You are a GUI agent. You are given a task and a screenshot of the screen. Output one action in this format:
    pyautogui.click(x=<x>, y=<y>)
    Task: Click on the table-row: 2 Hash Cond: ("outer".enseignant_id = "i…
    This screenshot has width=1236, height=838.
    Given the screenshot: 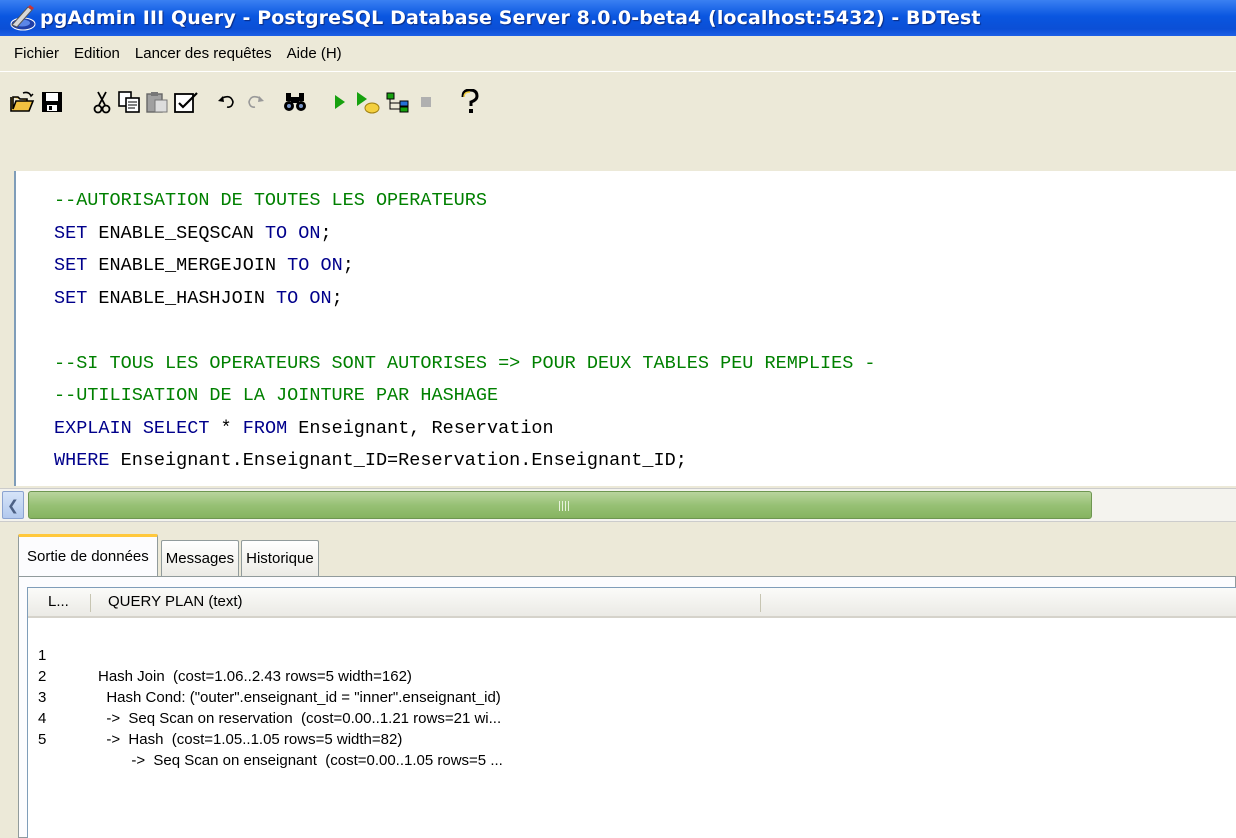 What is the action you would take?
    pyautogui.click(x=632, y=675)
    